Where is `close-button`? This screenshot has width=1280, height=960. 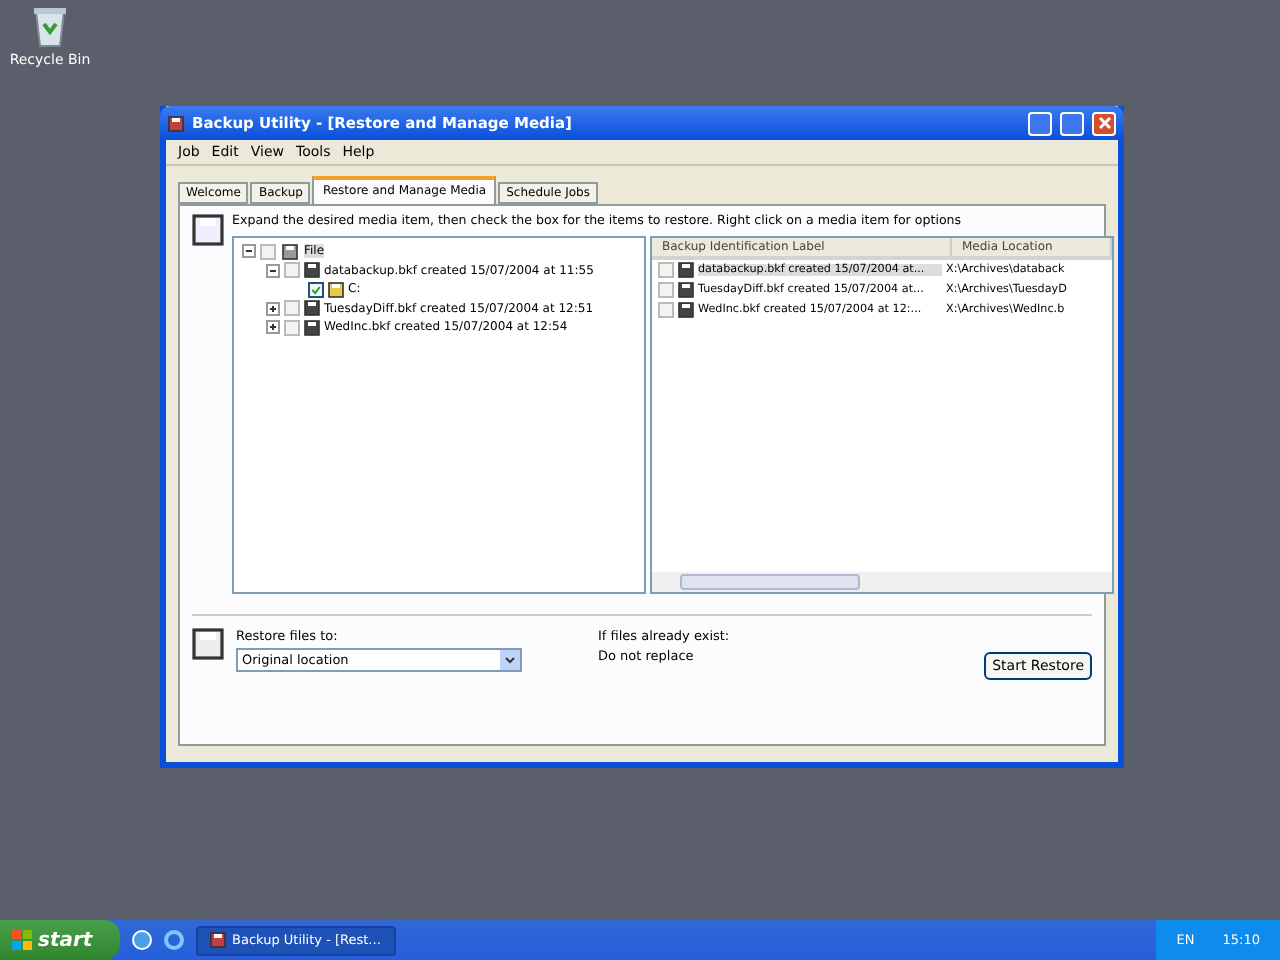 close-button is located at coordinates (1104, 123).